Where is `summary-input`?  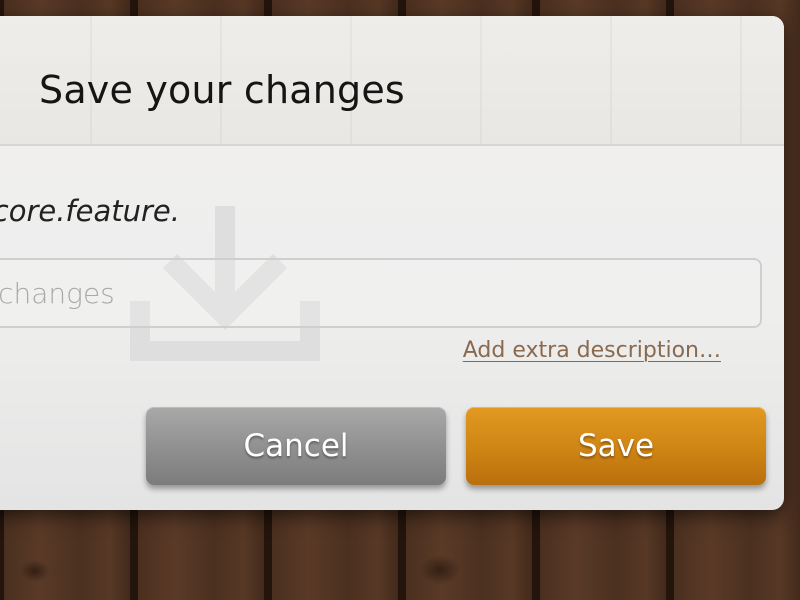 summary-input is located at coordinates (381, 293).